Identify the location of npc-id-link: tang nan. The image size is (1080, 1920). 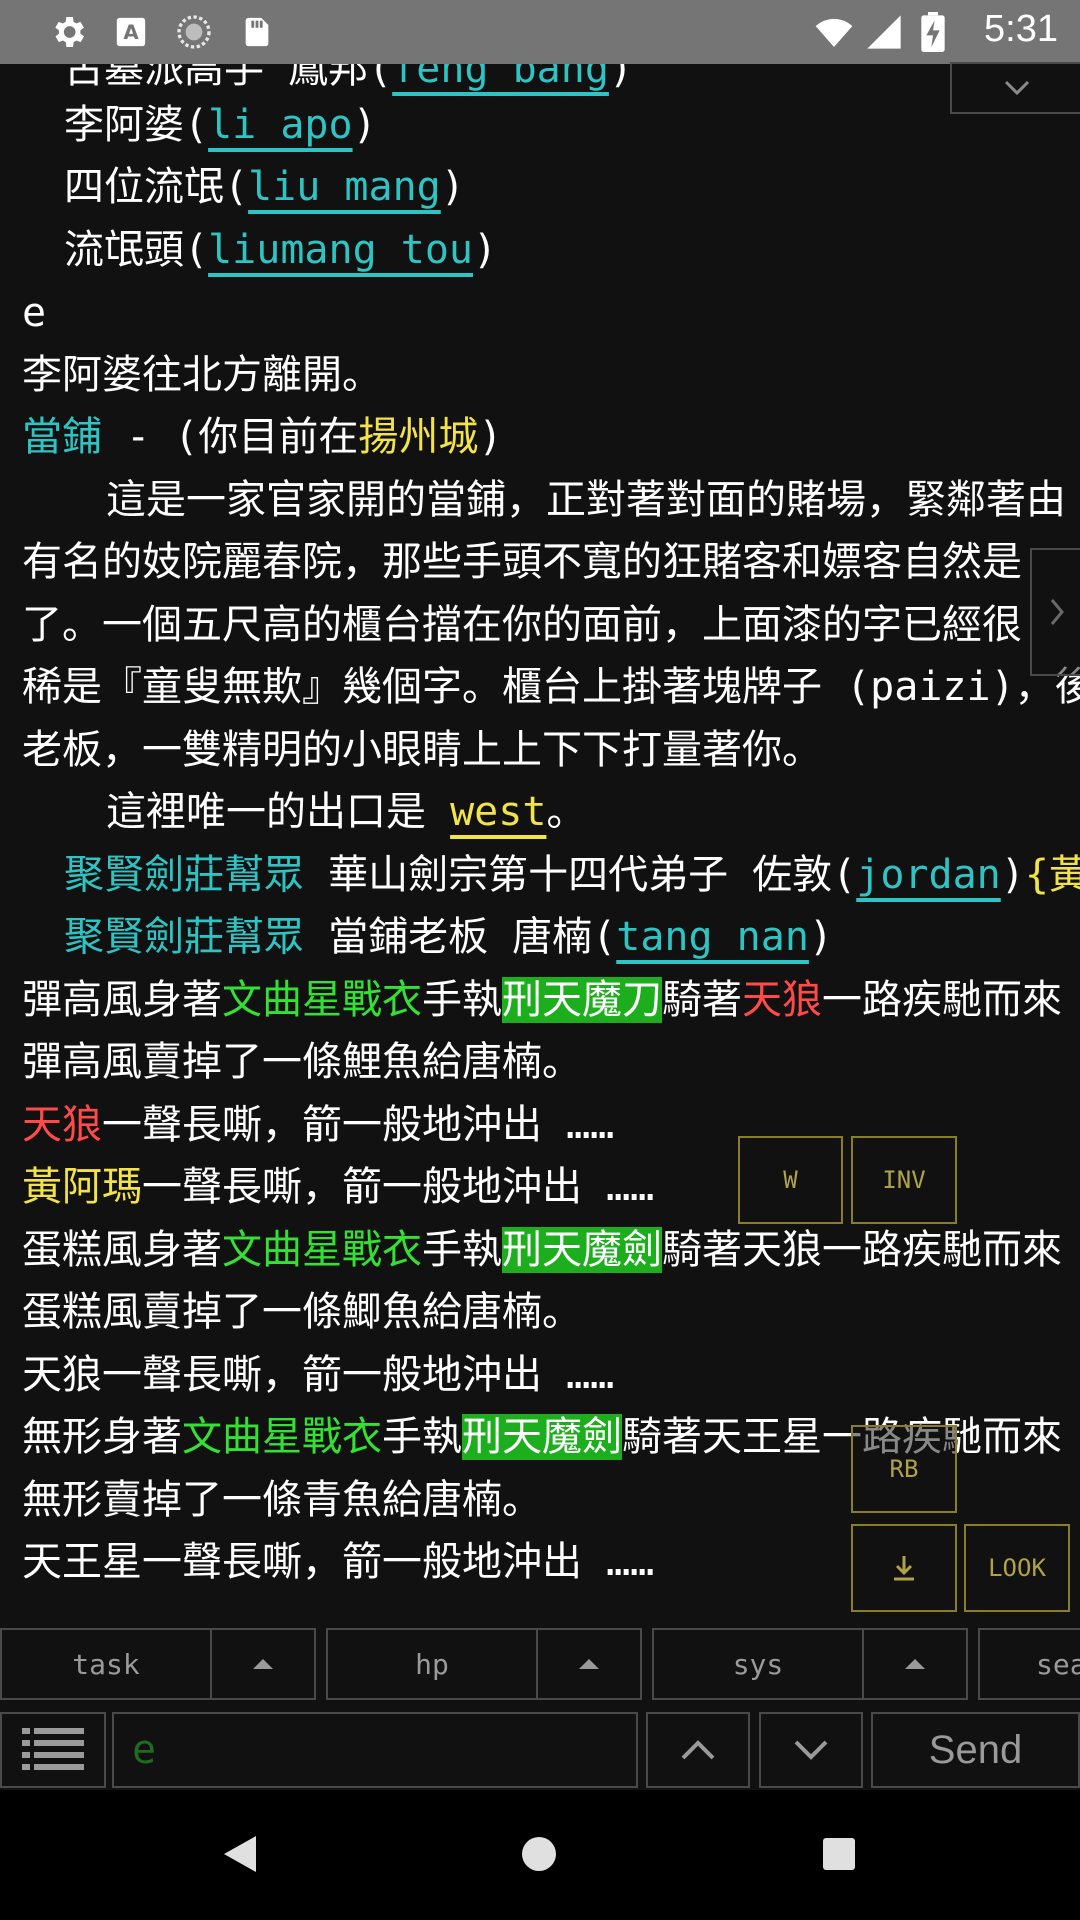
(712, 937).